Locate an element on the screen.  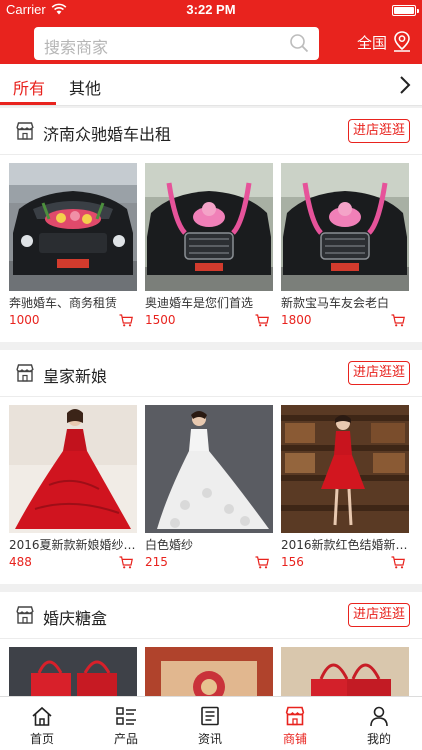
shop-name: 婚庆糖盒 is located at coordinates (75, 617).